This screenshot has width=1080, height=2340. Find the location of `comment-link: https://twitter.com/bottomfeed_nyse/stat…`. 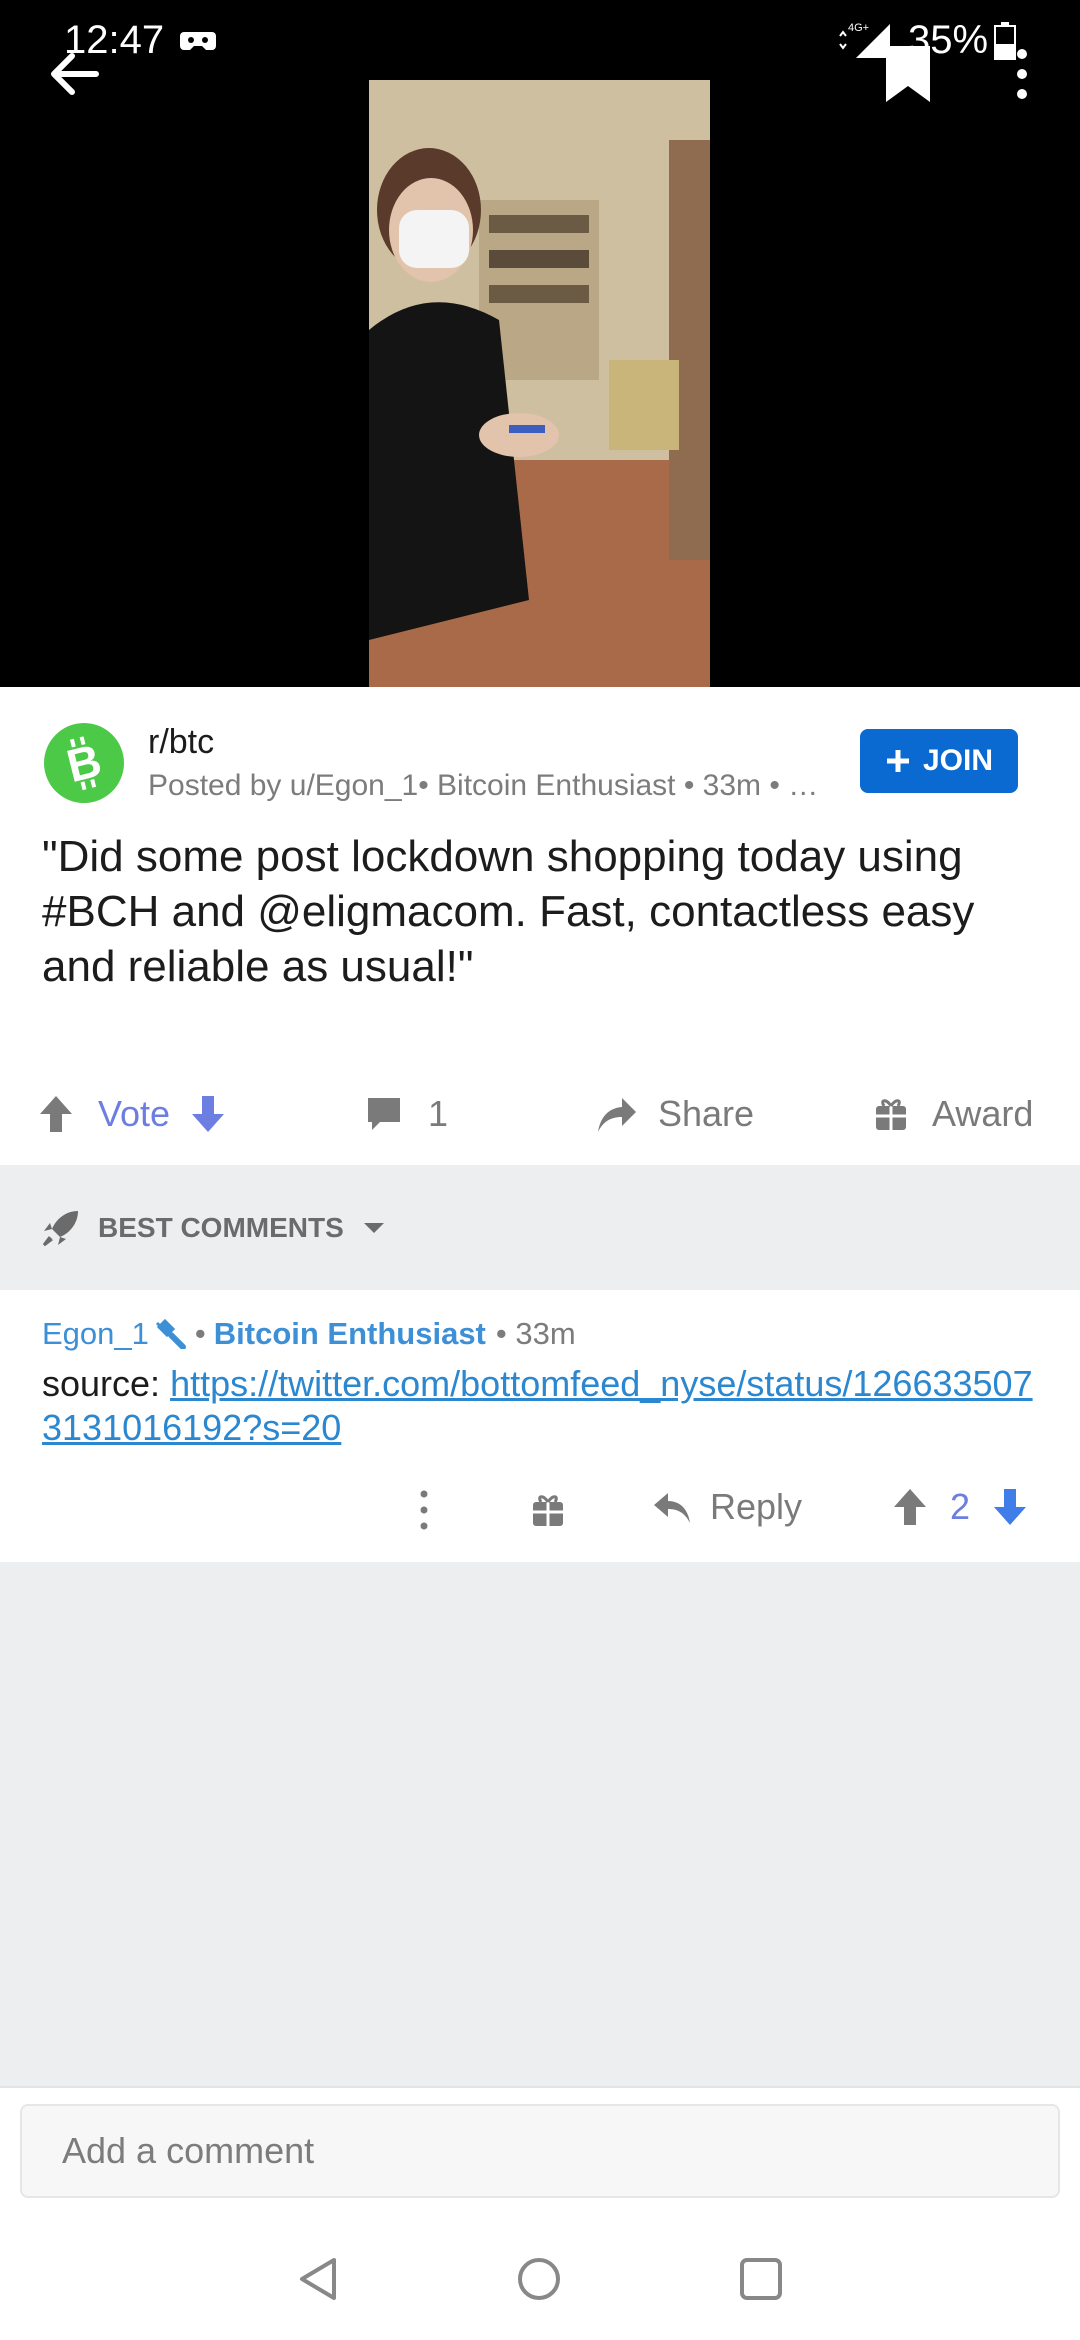

comment-link: https://twitter.com/bottomfeed_nyse/stat… is located at coordinates (537, 1405).